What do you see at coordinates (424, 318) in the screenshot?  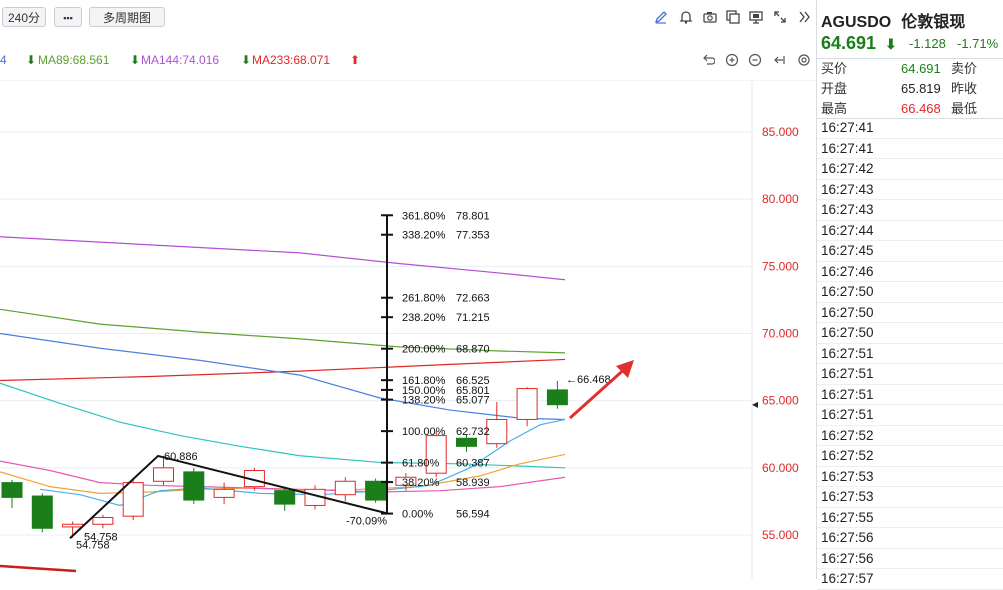 I see `fib-pct-label: 238.20%` at bounding box center [424, 318].